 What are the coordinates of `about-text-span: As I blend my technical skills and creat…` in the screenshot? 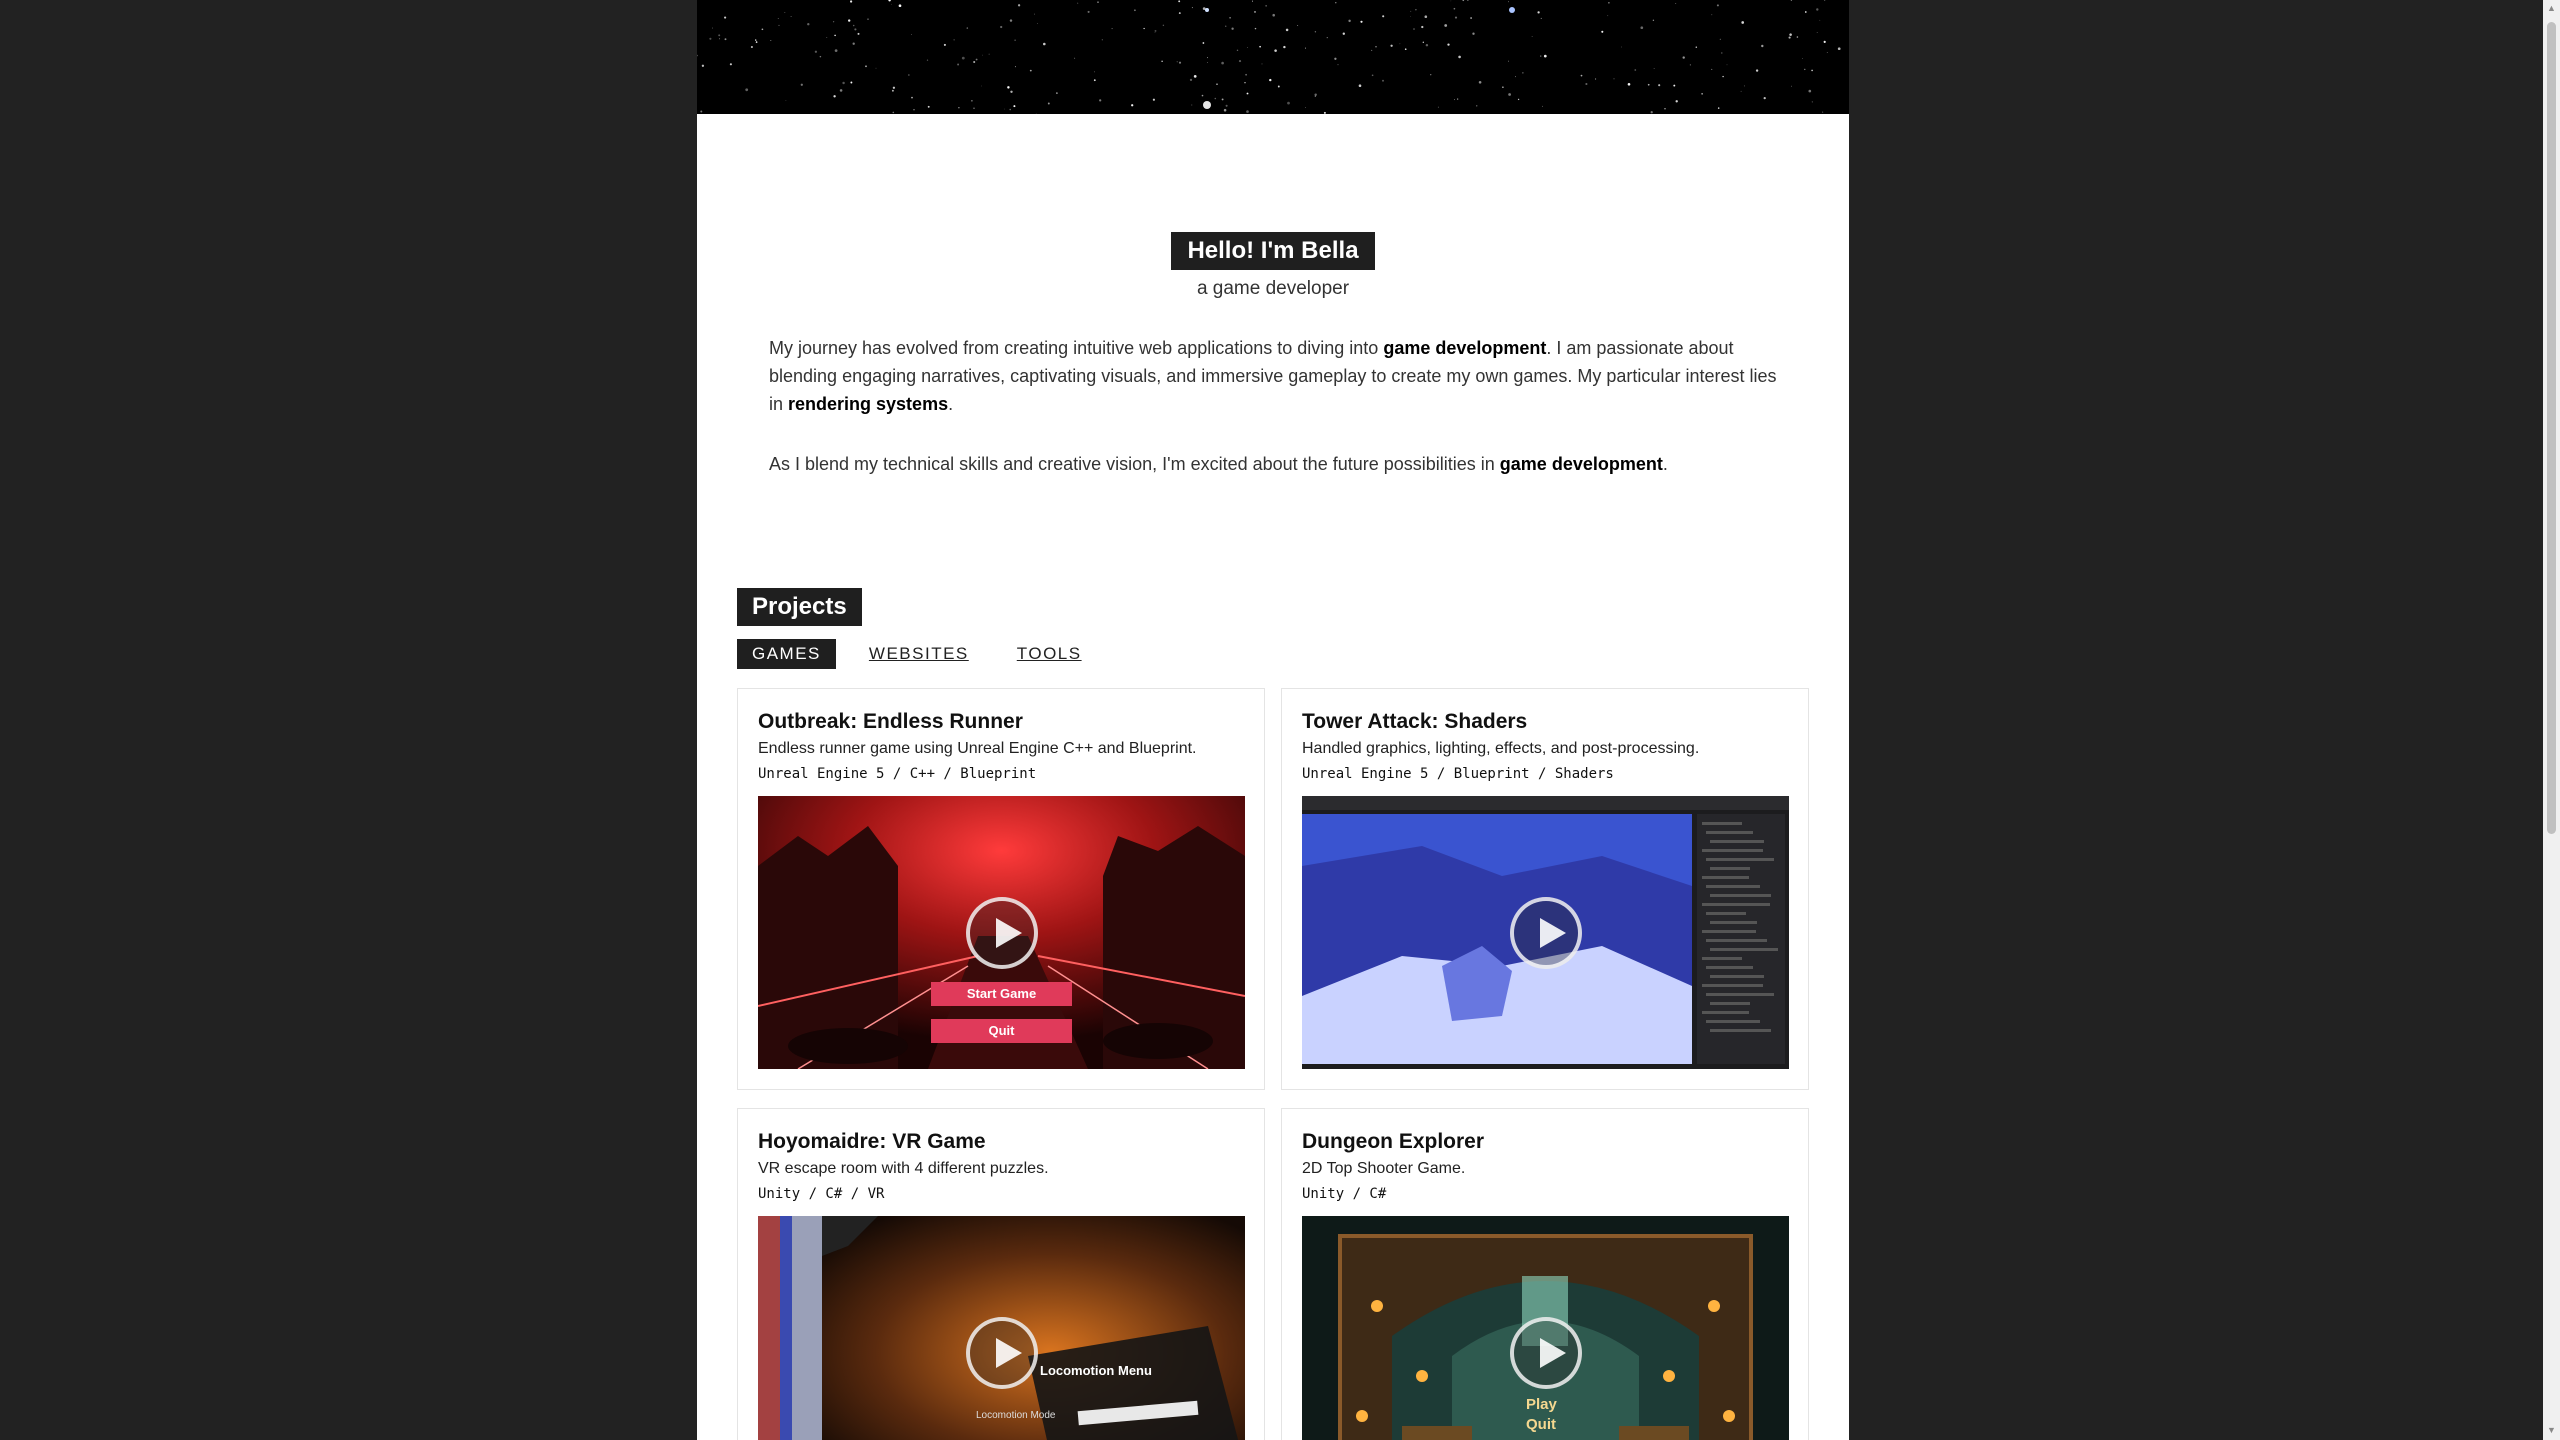 It's located at (1134, 464).